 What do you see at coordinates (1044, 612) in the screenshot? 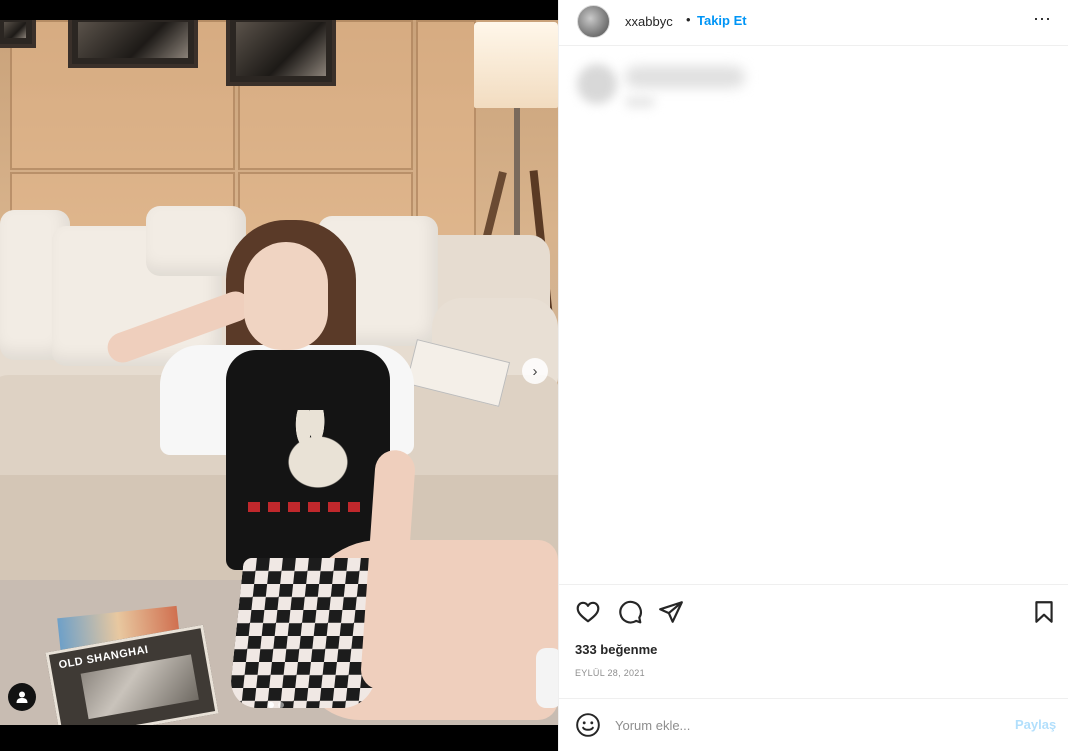
I see `bookmark-icon` at bounding box center [1044, 612].